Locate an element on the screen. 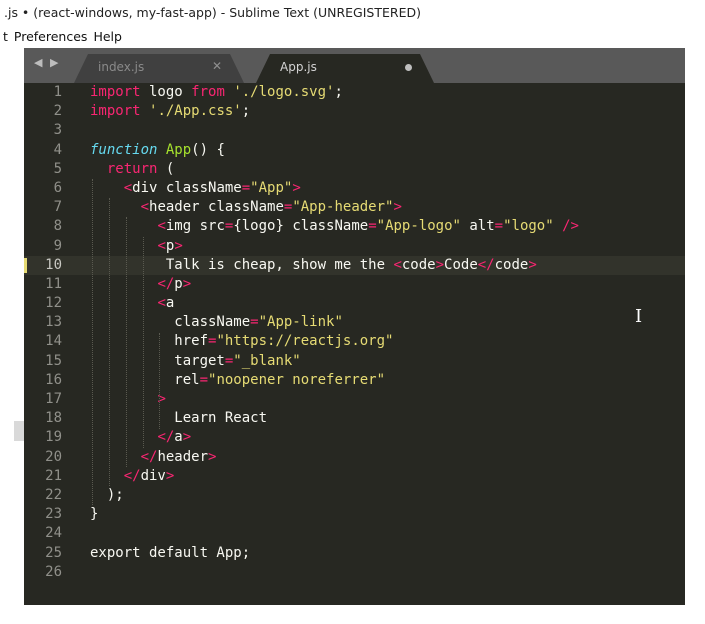  code-line: 1 import logo from './logo.svg'; is located at coordinates (354, 92).